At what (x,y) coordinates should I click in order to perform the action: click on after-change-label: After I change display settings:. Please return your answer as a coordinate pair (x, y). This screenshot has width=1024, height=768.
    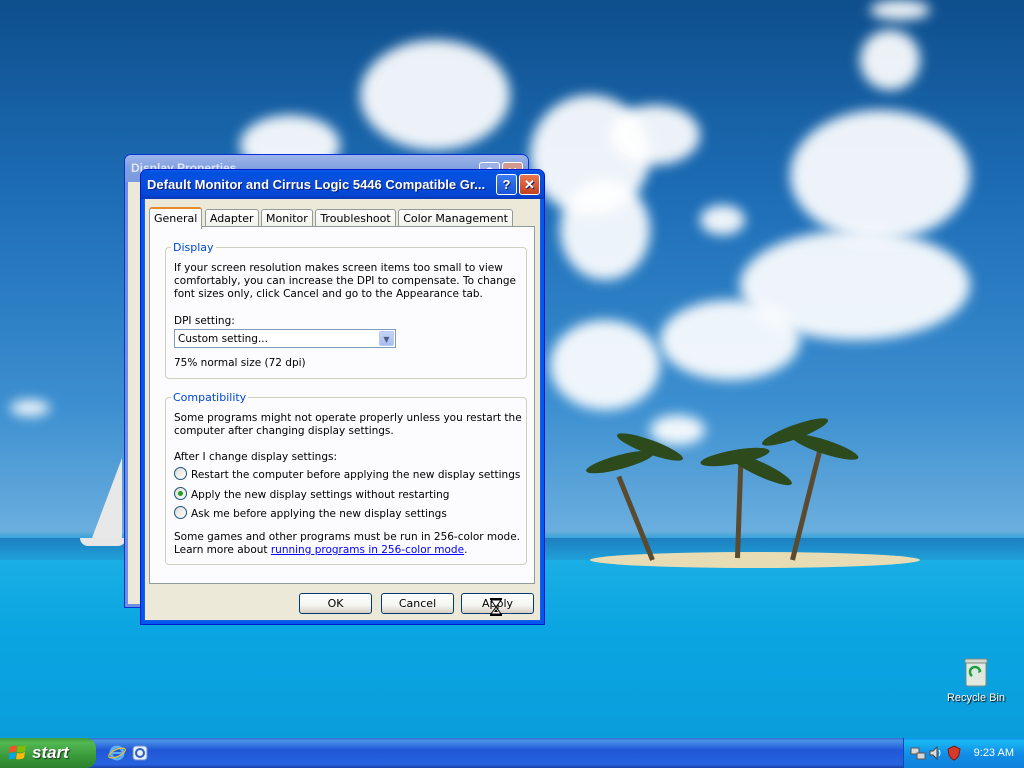
    Looking at the image, I should click on (255, 457).